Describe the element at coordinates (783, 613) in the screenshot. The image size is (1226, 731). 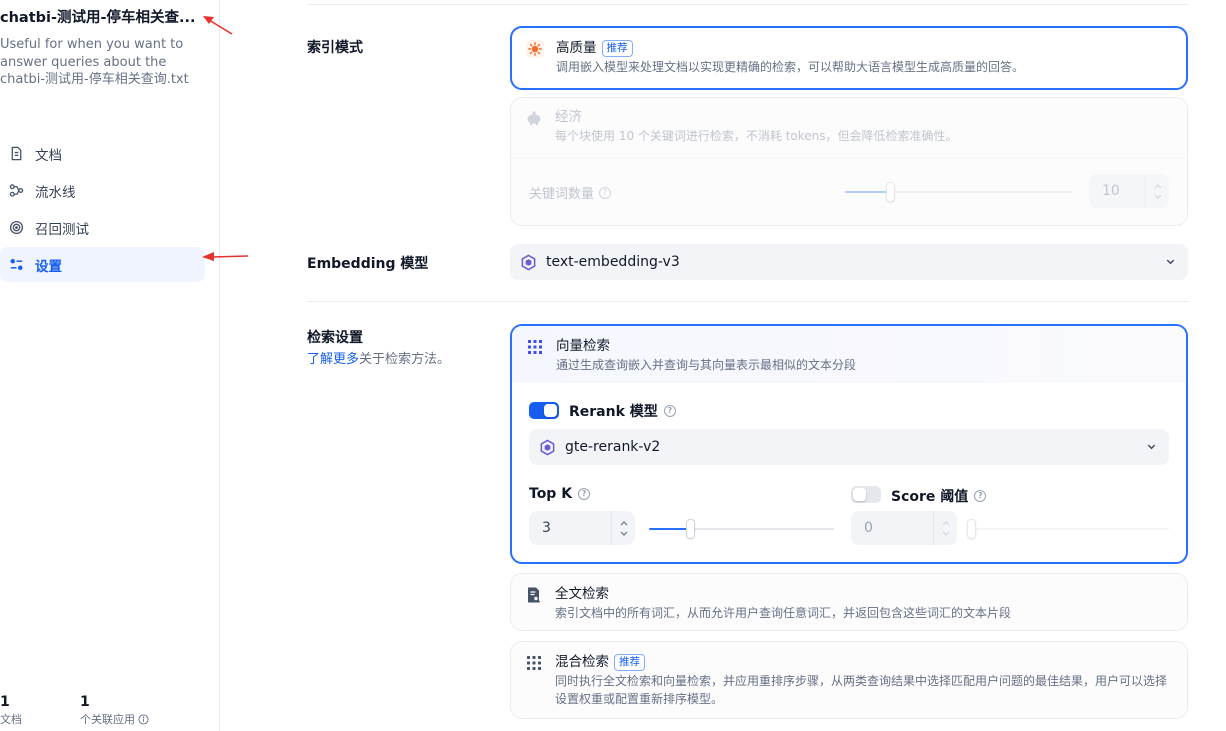
I see `fulltext-search-description: 索引文档中的所有词汇，从而允许用户查询任意词汇，并返回包含这些词汇的文本片段` at that location.